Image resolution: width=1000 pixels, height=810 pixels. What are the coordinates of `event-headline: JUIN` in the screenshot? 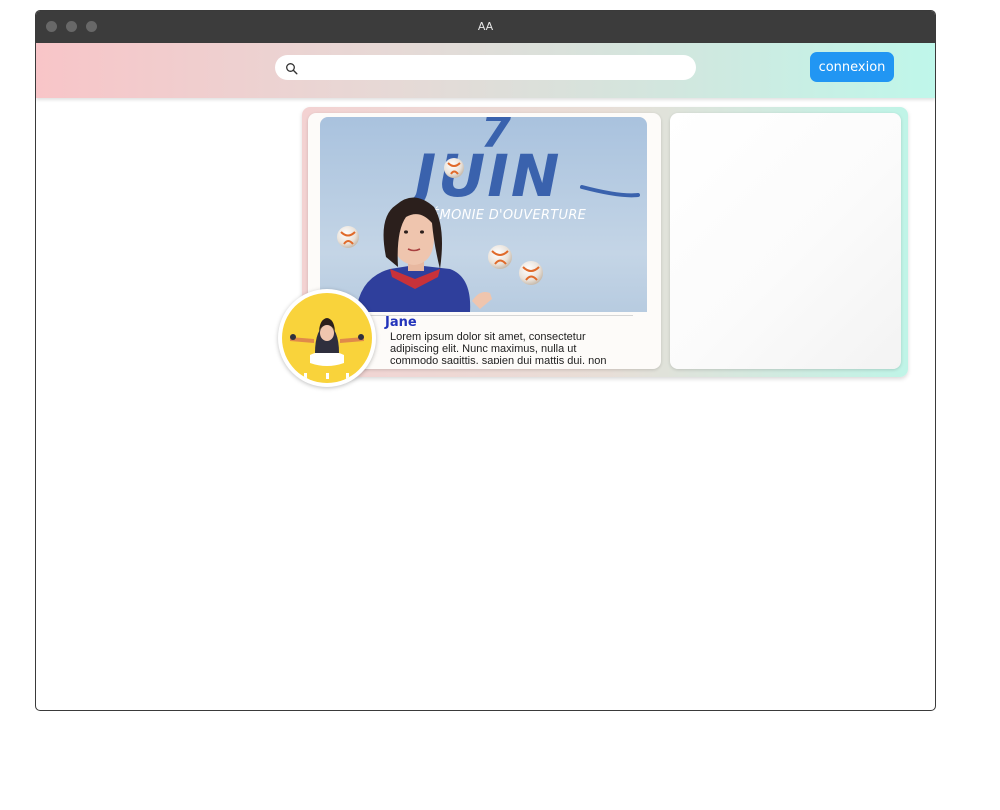 It's located at (483, 176).